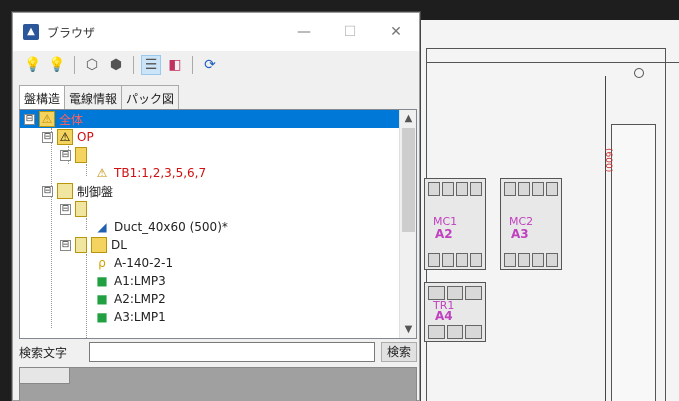 This screenshot has width=679, height=401. I want to click on tree-item-label: OP, so click(85, 137).